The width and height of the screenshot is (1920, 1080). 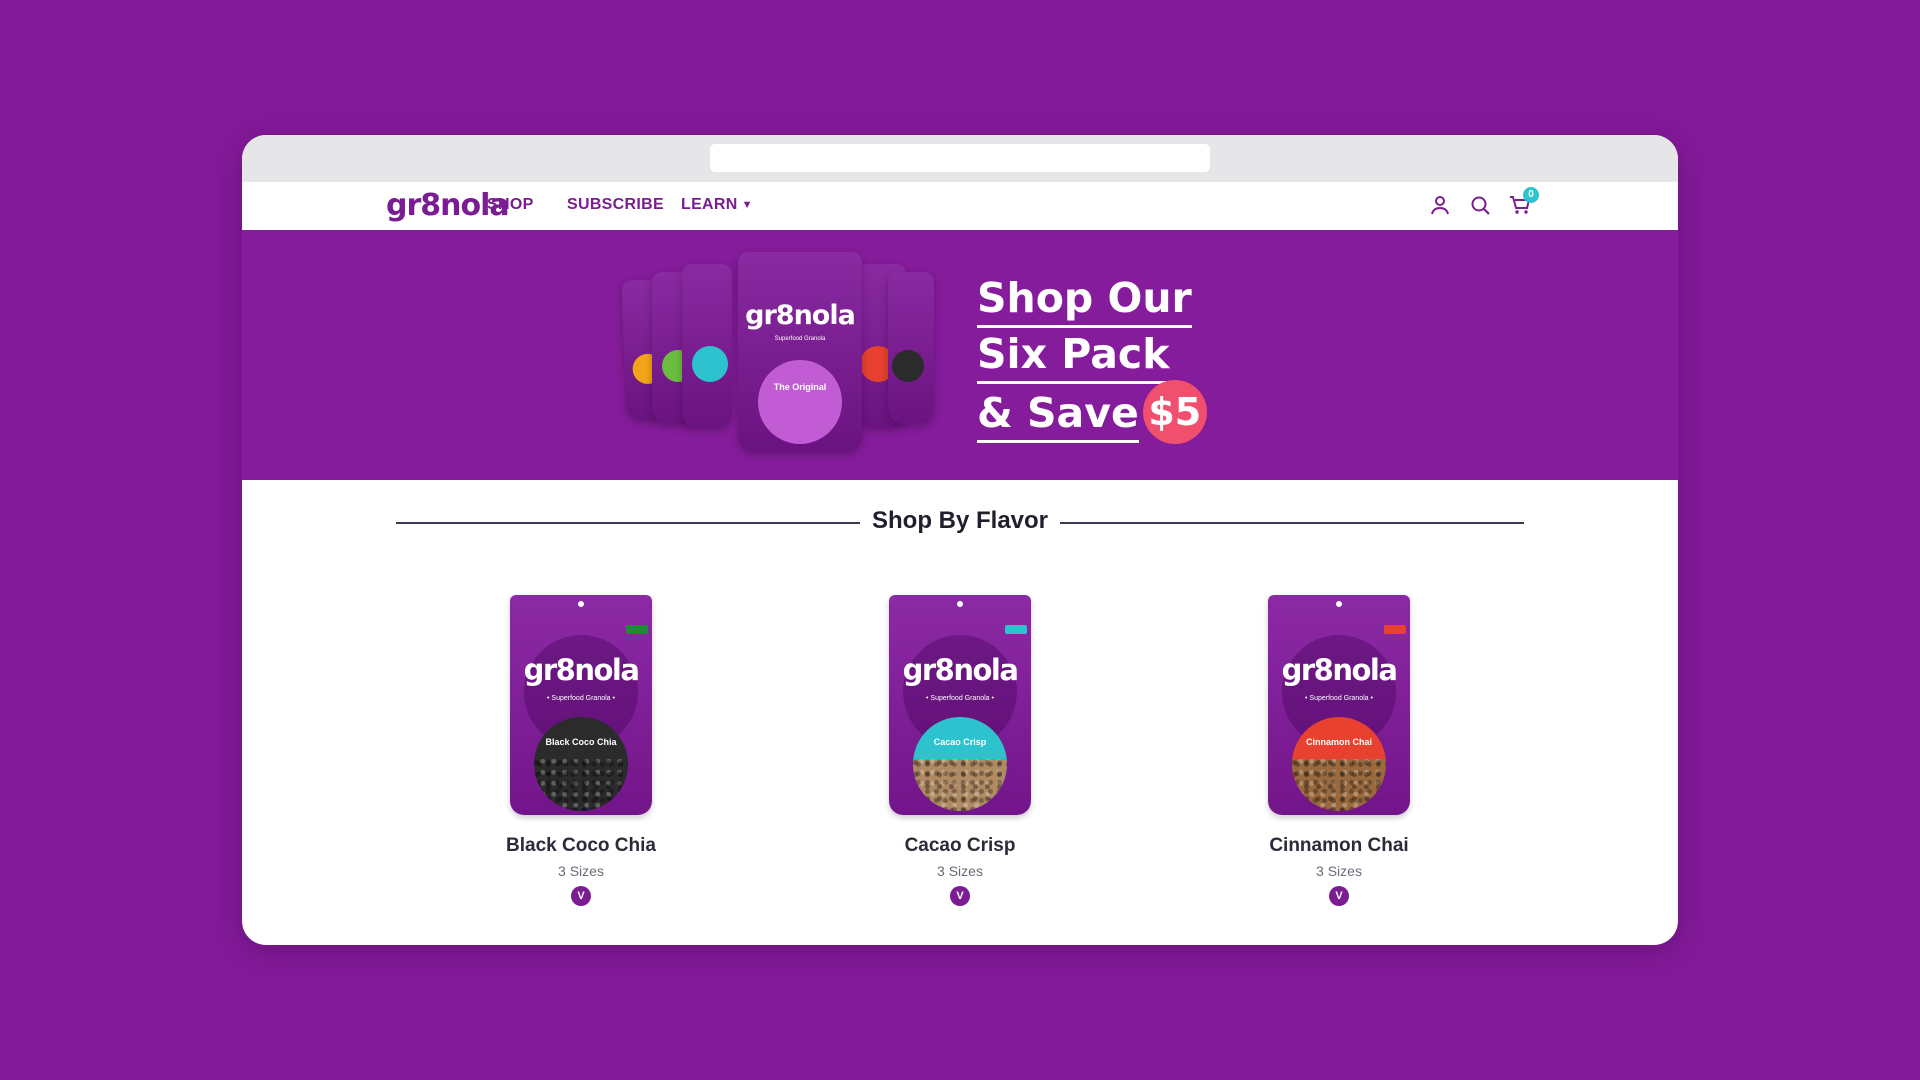 I want to click on browser-chrome, so click(x=960, y=158).